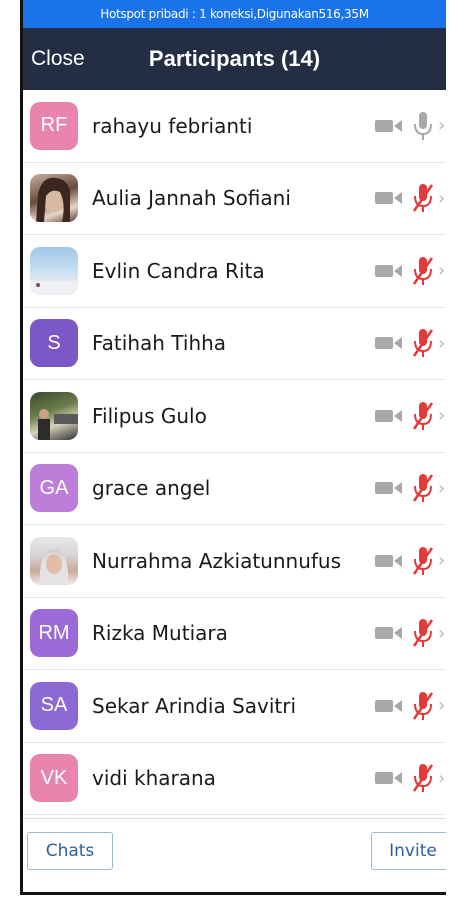 This screenshot has width=450, height=898. I want to click on avatar-initials: SA, so click(54, 705).